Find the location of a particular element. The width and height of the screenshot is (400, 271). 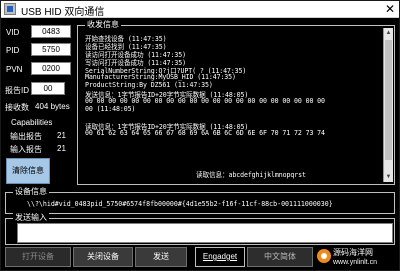

clear-info-button: 清除信息 is located at coordinates (28, 171).